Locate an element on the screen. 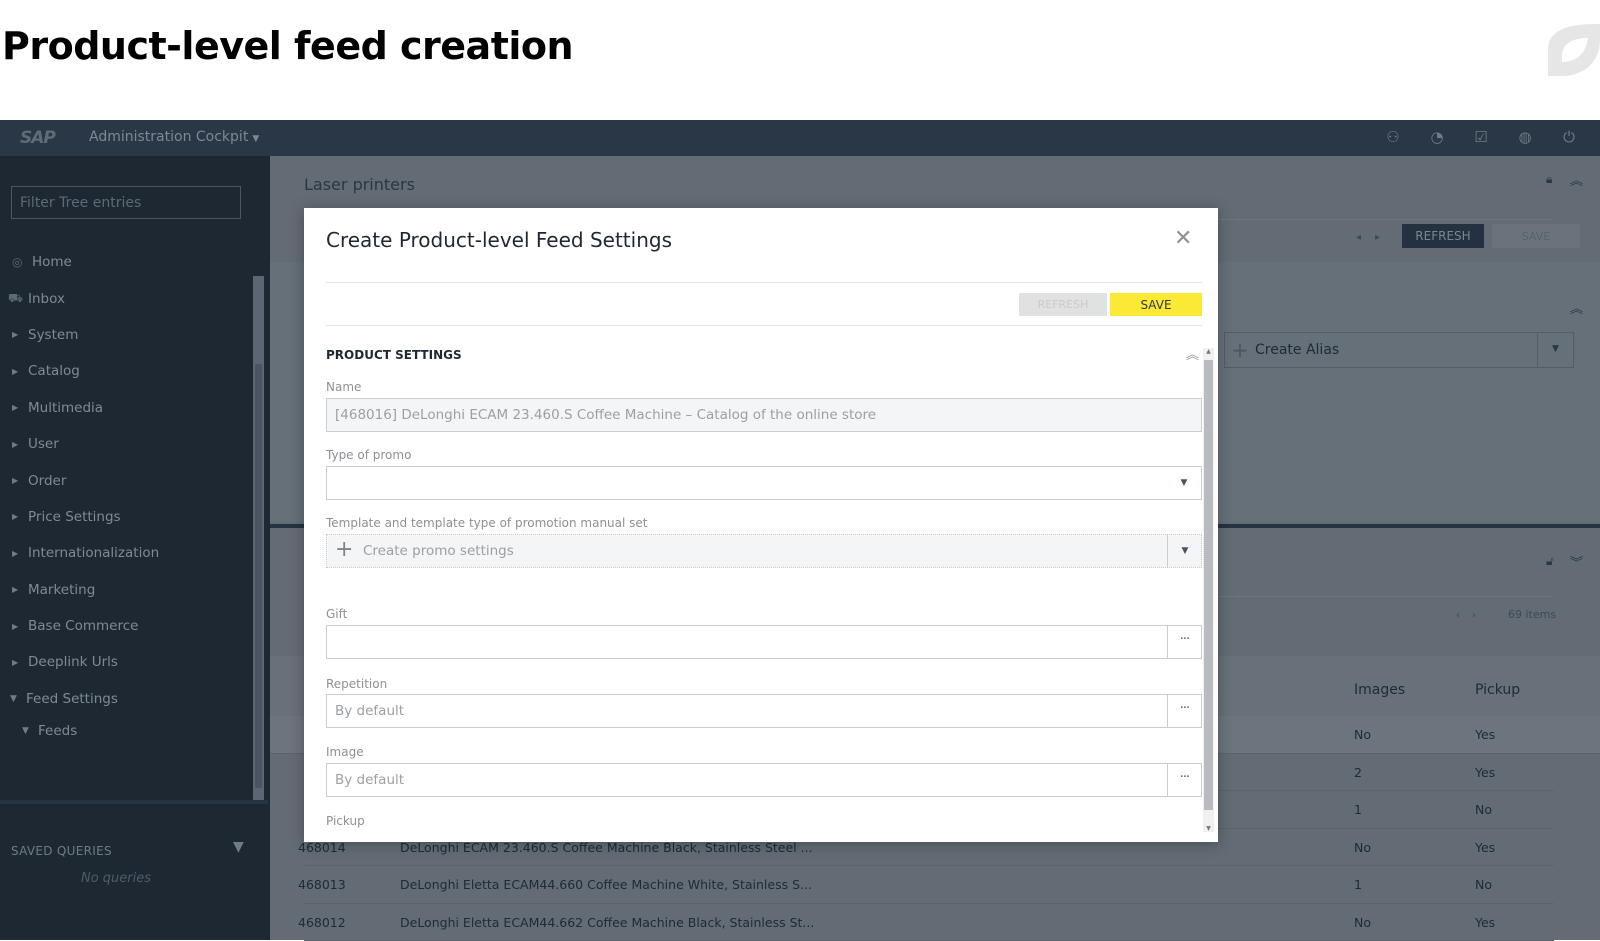 Image resolution: width=1600 pixels, height=941 pixels. sidebar-item-system: ▶System is located at coordinates (126, 335).